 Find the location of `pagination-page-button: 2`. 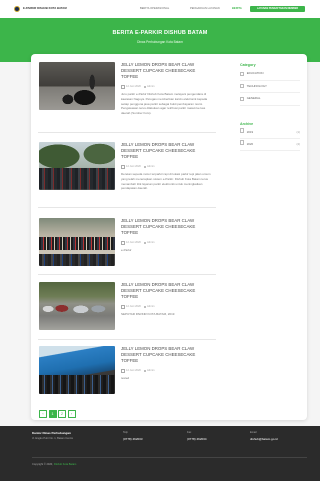

pagination-page-button: 2 is located at coordinates (62, 414).